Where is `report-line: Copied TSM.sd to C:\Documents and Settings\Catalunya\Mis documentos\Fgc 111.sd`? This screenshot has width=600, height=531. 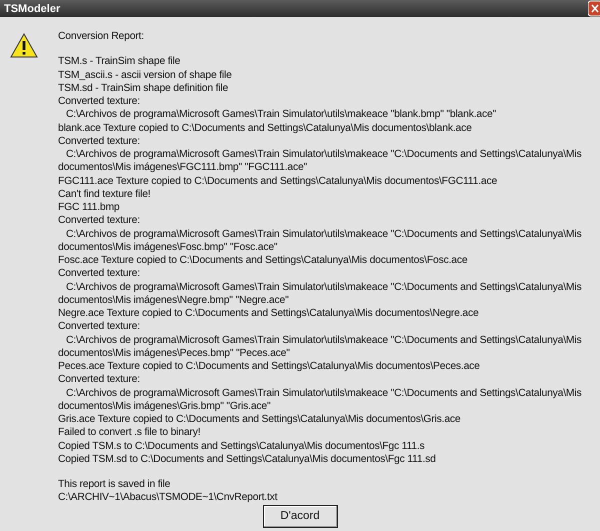
report-line: Copied TSM.sd to C:\Documents and Settings\Catalunya\Mis documentos\Fgc 111.sd is located at coordinates (247, 459).